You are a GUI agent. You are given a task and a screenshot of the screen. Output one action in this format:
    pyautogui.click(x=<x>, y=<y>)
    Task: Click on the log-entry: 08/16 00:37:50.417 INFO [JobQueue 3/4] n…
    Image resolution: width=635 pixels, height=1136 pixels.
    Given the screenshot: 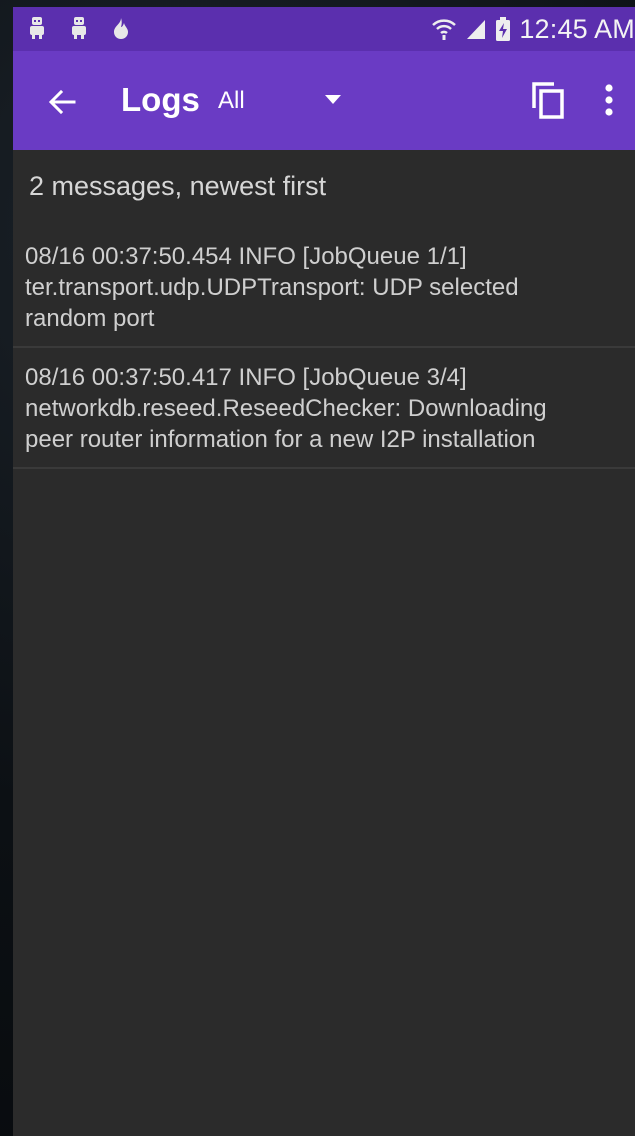 What is the action you would take?
    pyautogui.click(x=324, y=408)
    